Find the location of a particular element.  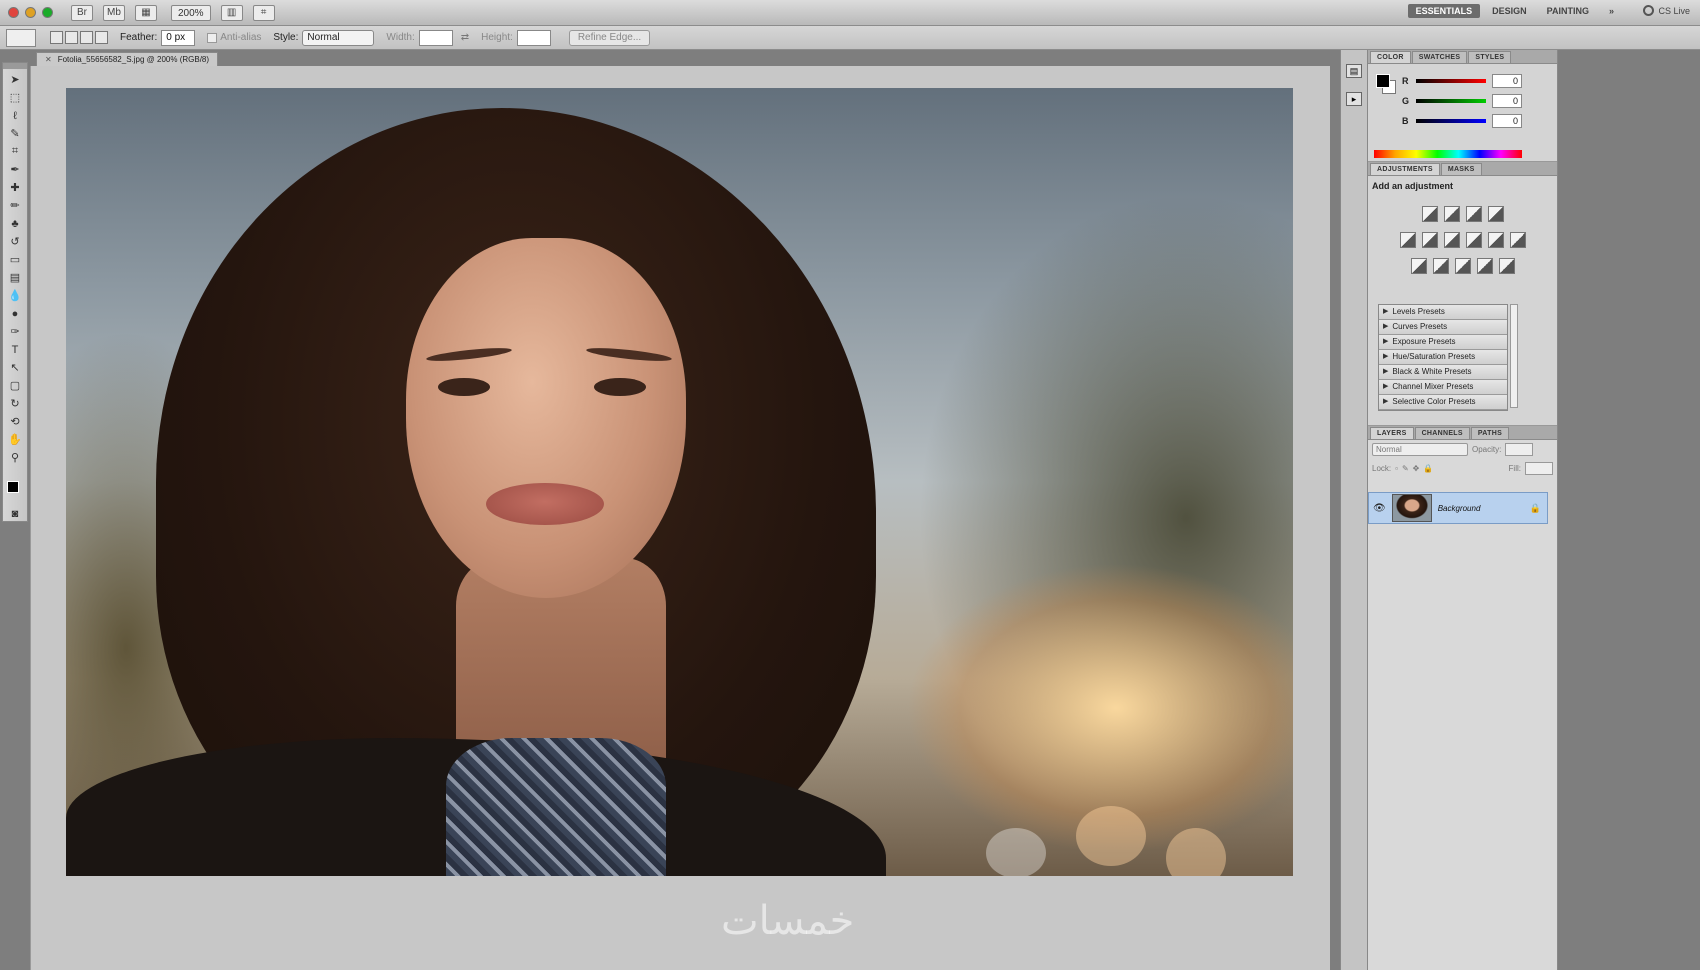

preset-black-white: ▶ Black & White Presets is located at coordinates (1443, 372).